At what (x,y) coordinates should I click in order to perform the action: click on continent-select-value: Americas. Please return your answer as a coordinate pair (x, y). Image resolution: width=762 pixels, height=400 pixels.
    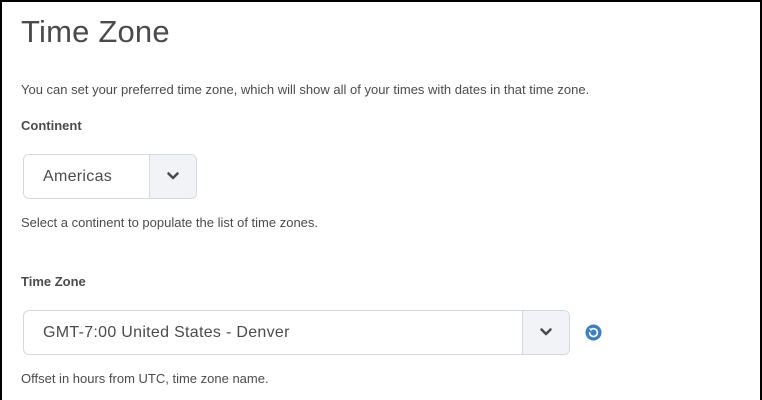
    Looking at the image, I should click on (78, 176).